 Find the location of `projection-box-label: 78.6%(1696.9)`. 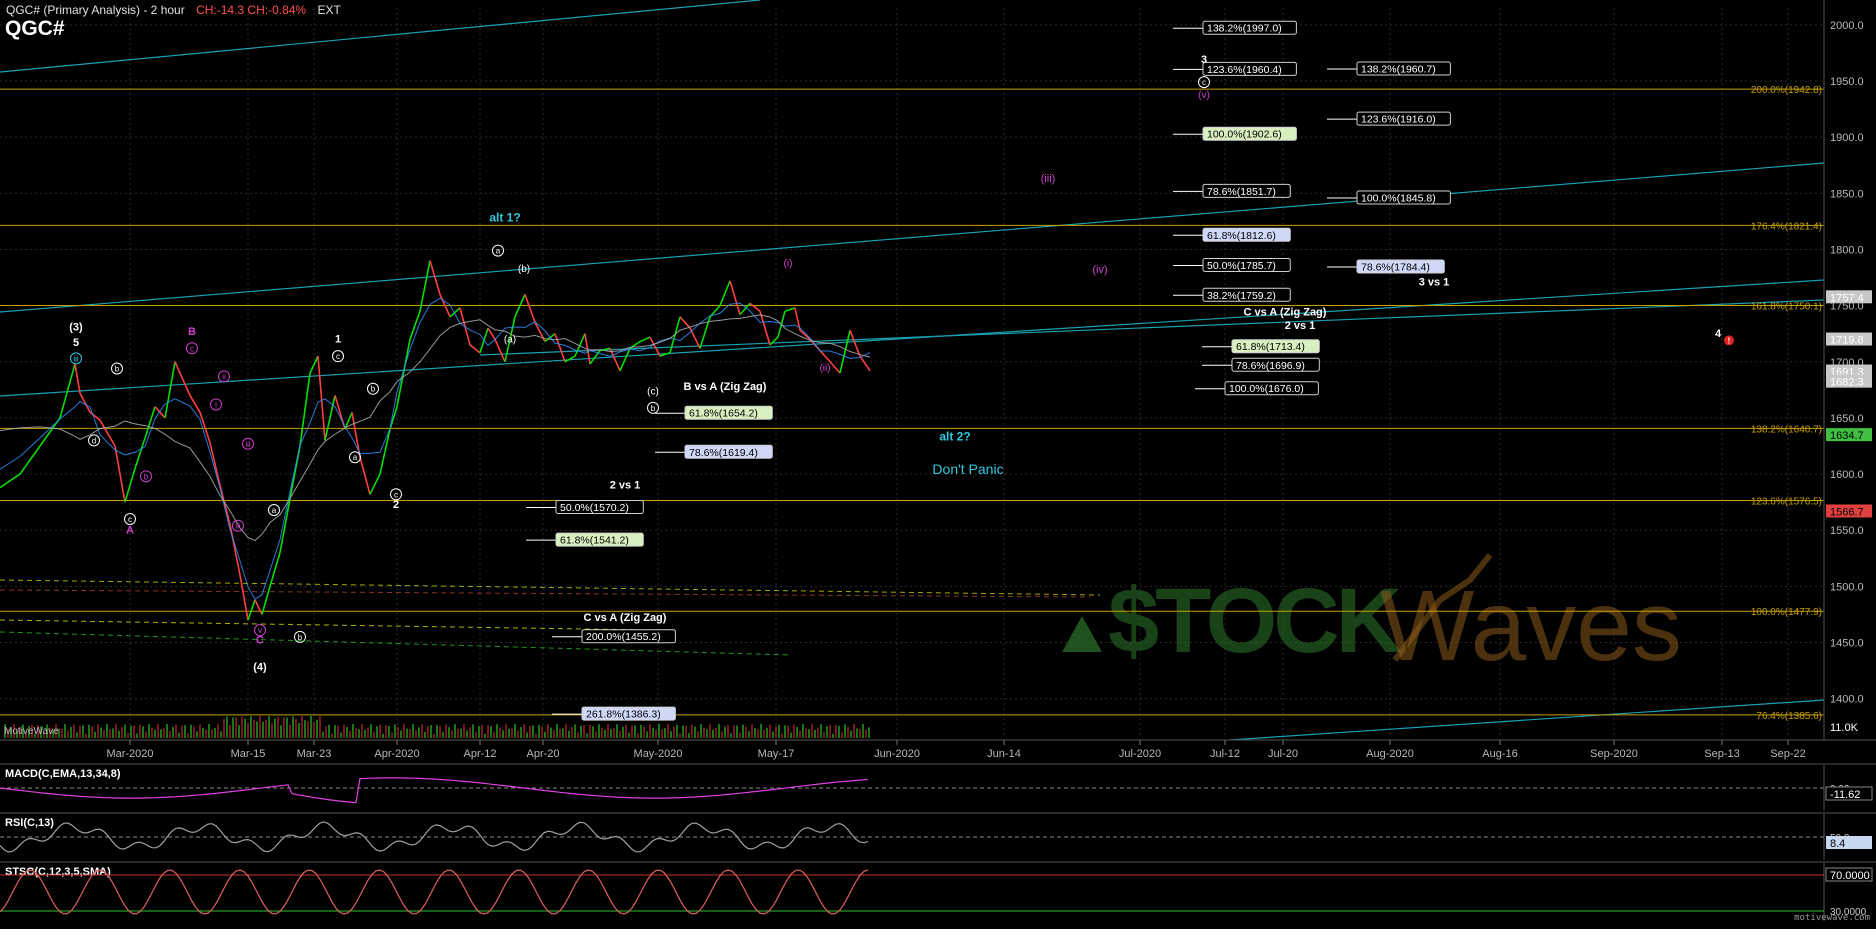

projection-box-label: 78.6%(1696.9) is located at coordinates (1270, 366).